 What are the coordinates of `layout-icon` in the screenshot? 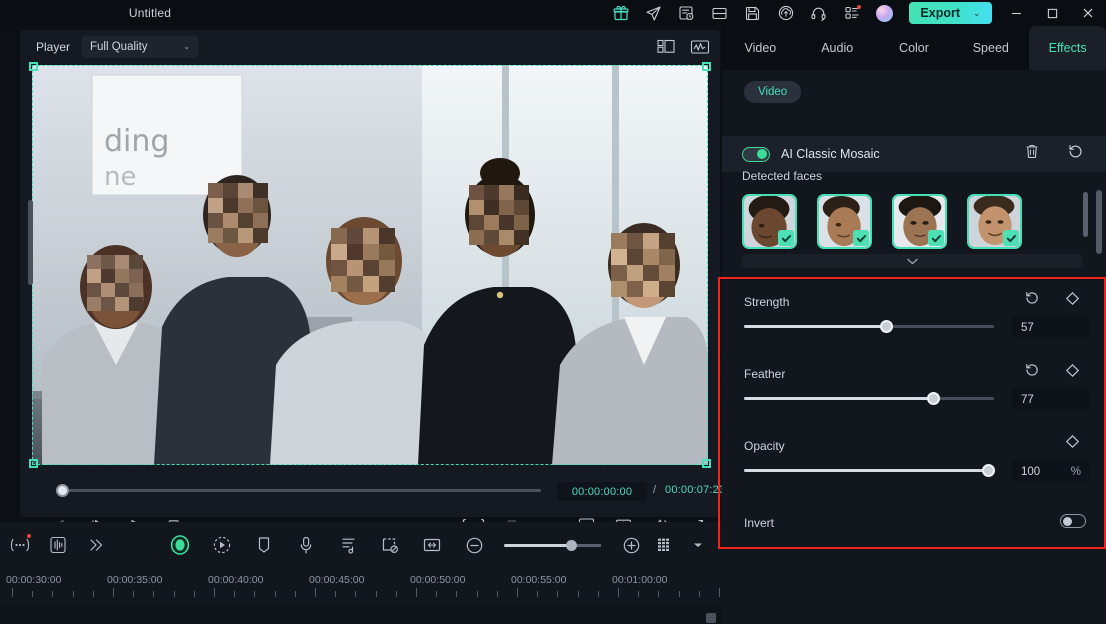 It's located at (719, 13).